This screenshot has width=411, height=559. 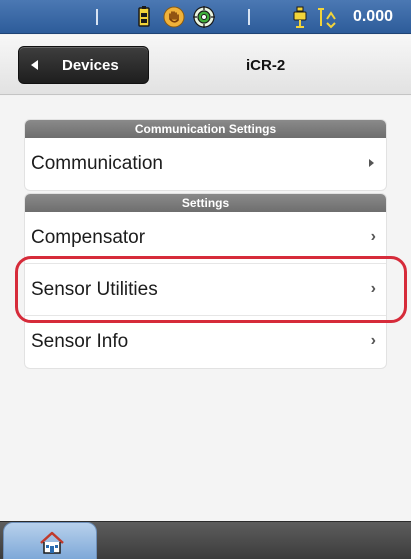 What do you see at coordinates (205, 65) in the screenshot?
I see `header-bar: Devices iCR-2` at bounding box center [205, 65].